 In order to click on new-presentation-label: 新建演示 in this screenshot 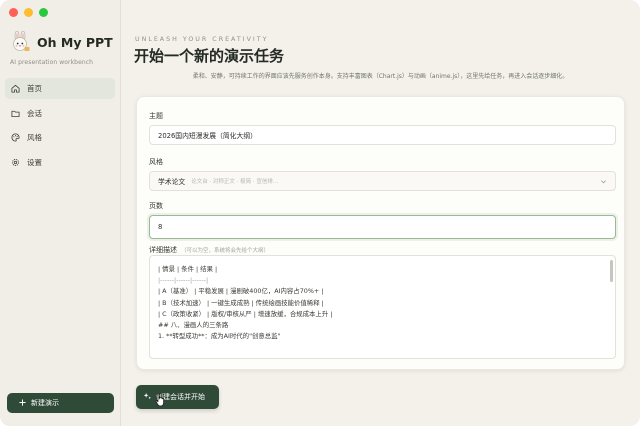, I will do `click(45, 403)`.